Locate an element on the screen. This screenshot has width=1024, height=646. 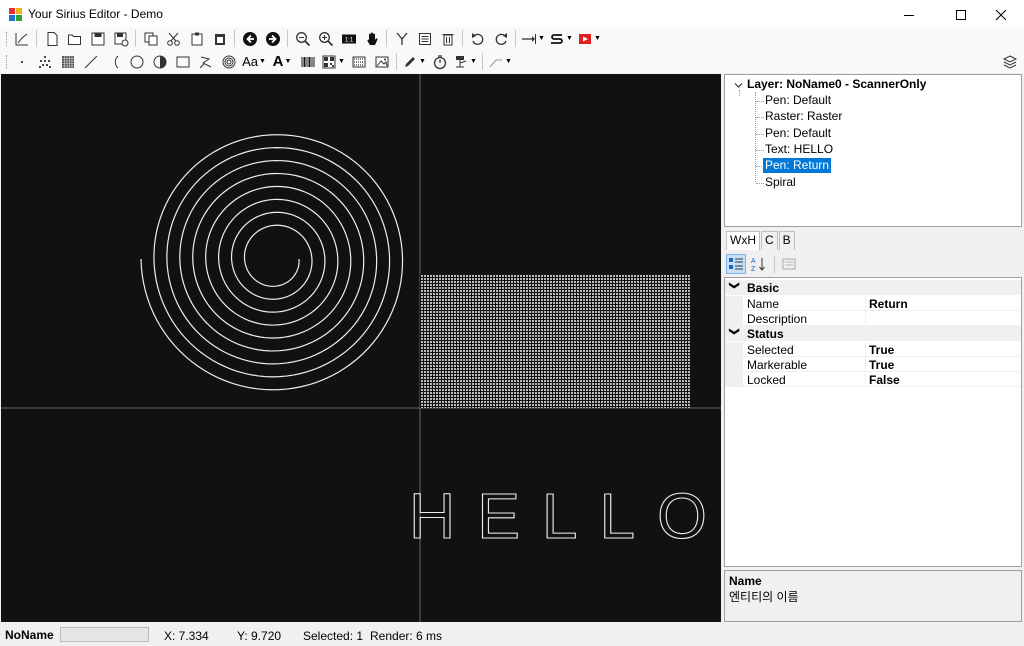
raster-dots is located at coordinates (555, 341).